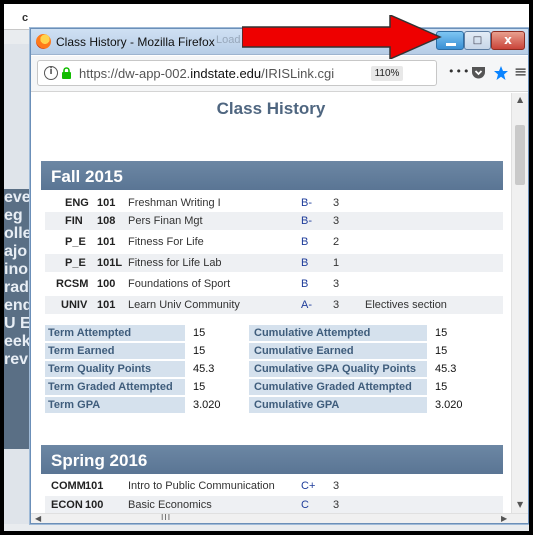 The width and height of the screenshot is (533, 535). What do you see at coordinates (66, 73) in the screenshot?
I see `lock-icon` at bounding box center [66, 73].